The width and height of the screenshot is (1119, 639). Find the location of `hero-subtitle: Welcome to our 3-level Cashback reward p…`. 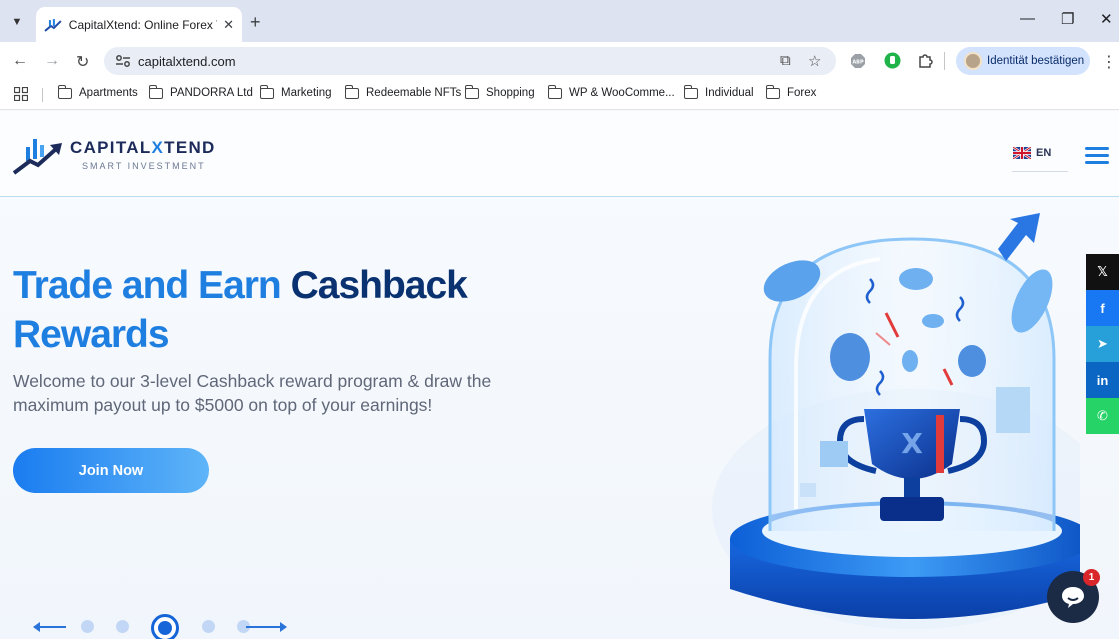

hero-subtitle: Welcome to our 3-level Cashback reward p… is located at coordinates (252, 393).